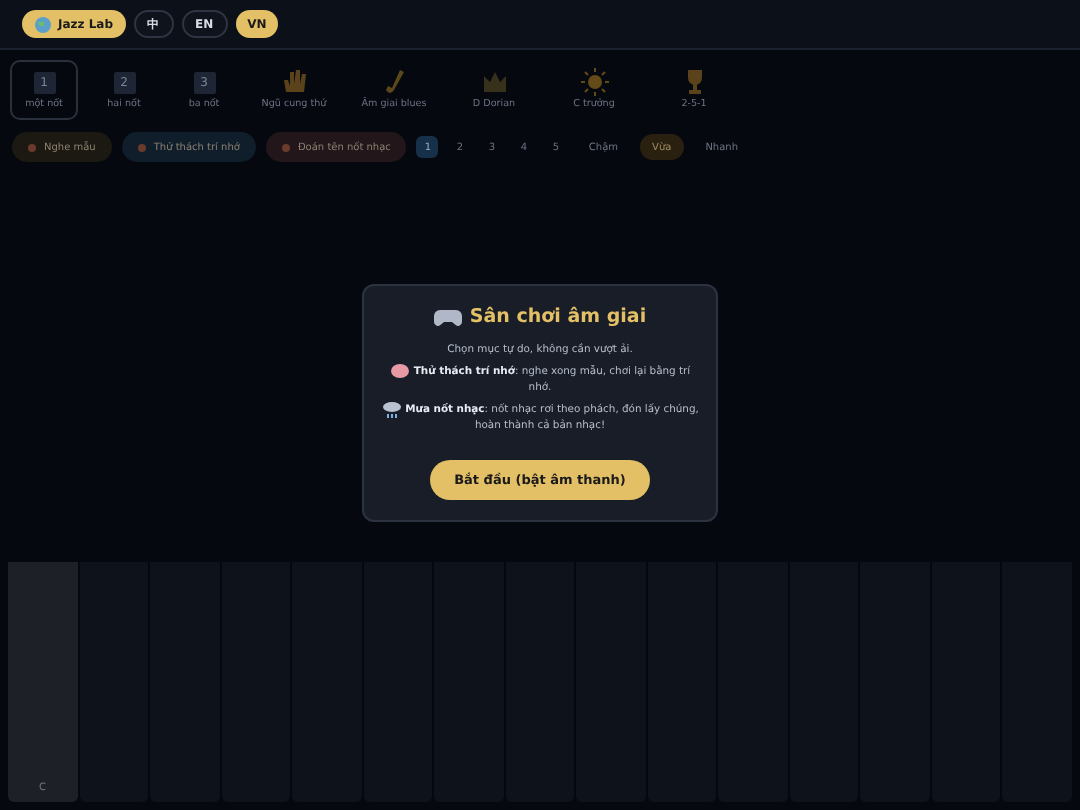  What do you see at coordinates (399, 371) in the screenshot?
I see `brain-icon` at bounding box center [399, 371].